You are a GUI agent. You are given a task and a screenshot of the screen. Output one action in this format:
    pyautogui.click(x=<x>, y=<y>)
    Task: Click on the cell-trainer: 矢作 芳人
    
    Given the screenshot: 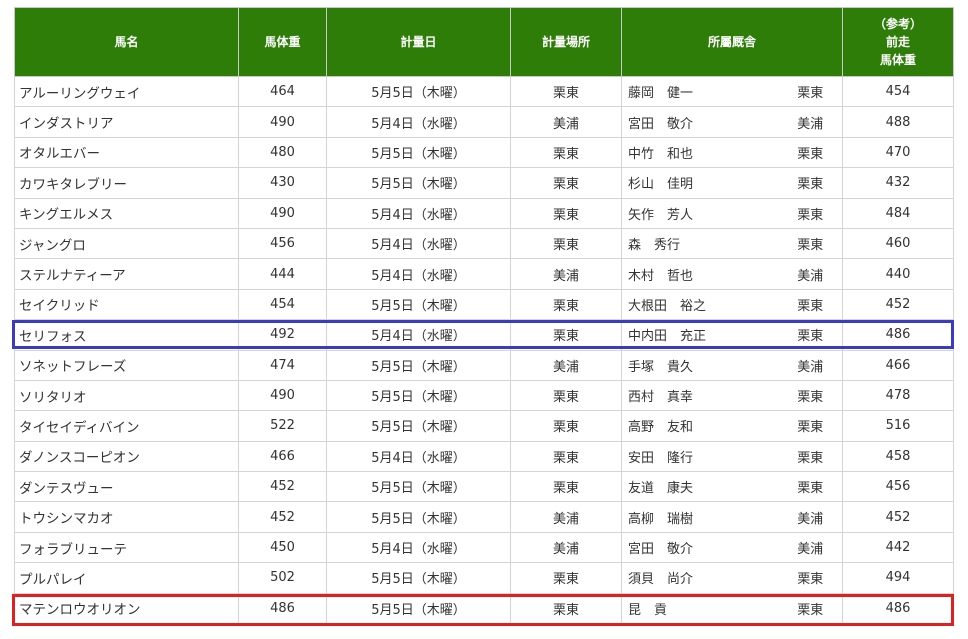 What is the action you would take?
    pyautogui.click(x=700, y=213)
    